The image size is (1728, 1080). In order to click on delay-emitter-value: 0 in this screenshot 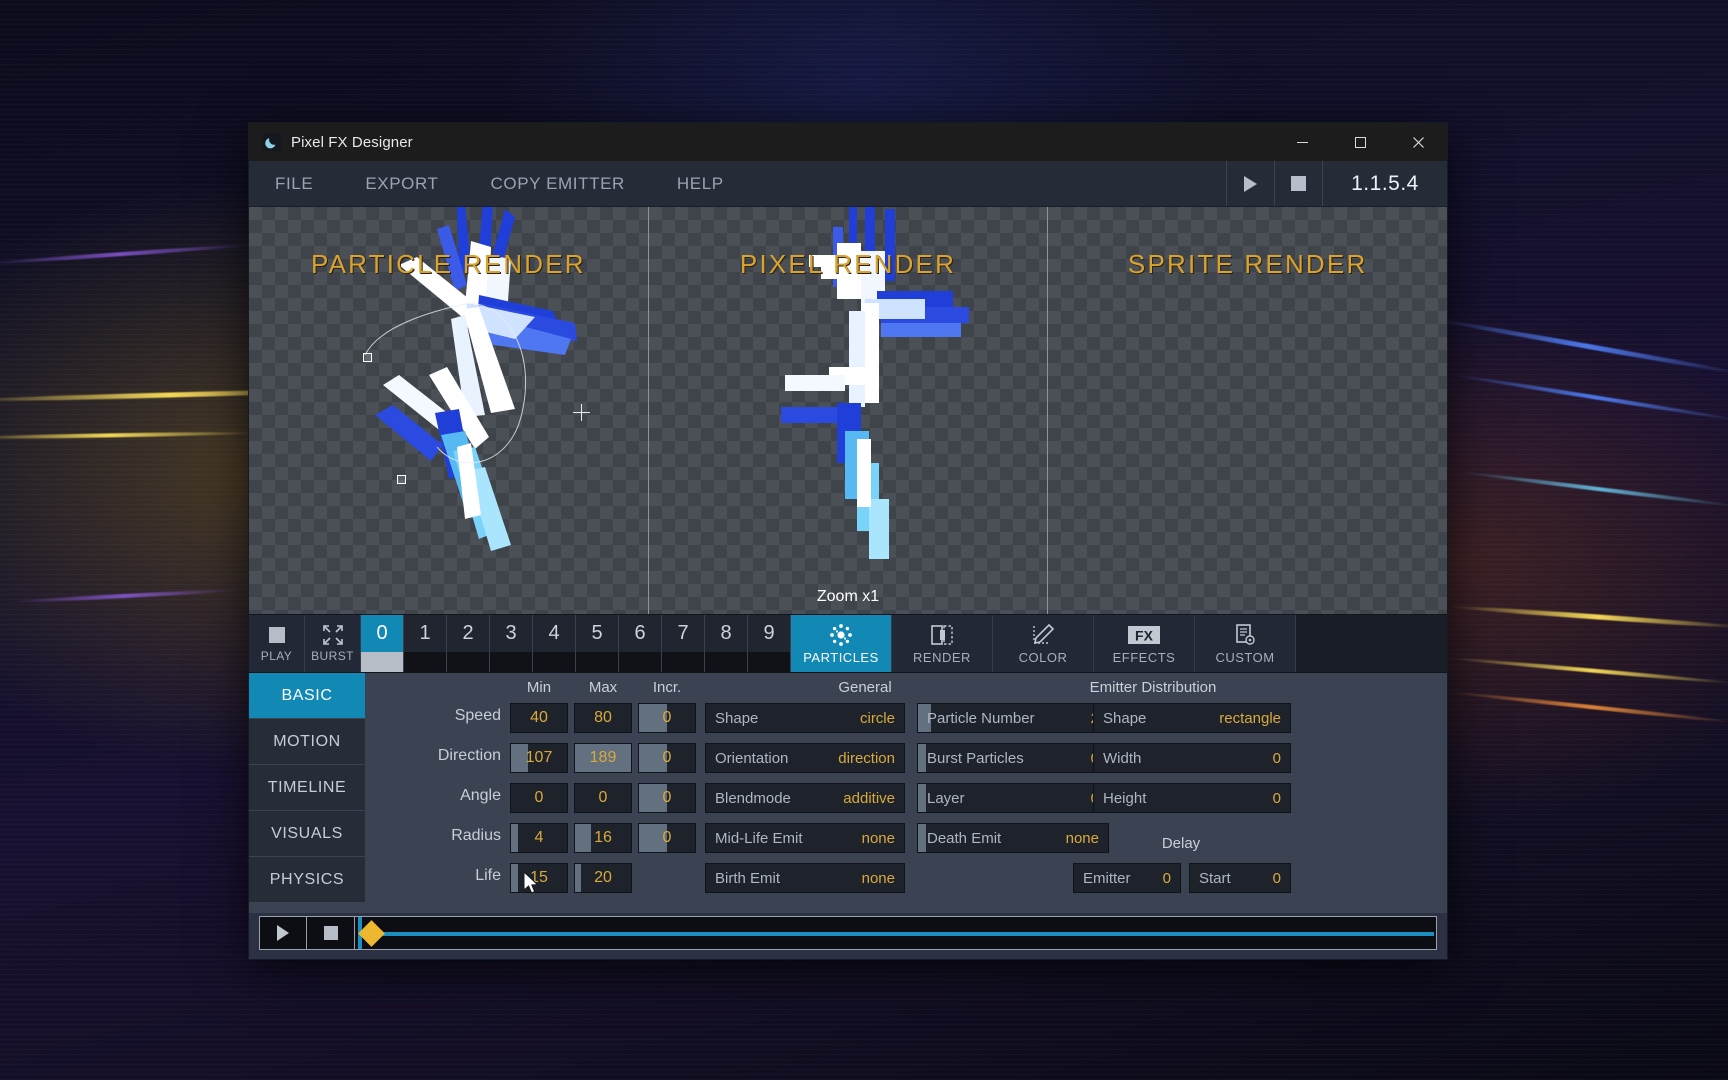, I will do `click(1166, 878)`.